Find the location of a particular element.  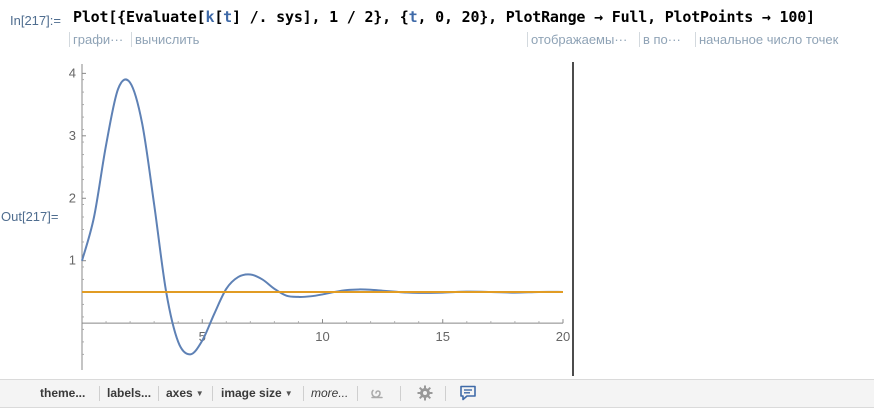

gear-icon is located at coordinates (425, 393).